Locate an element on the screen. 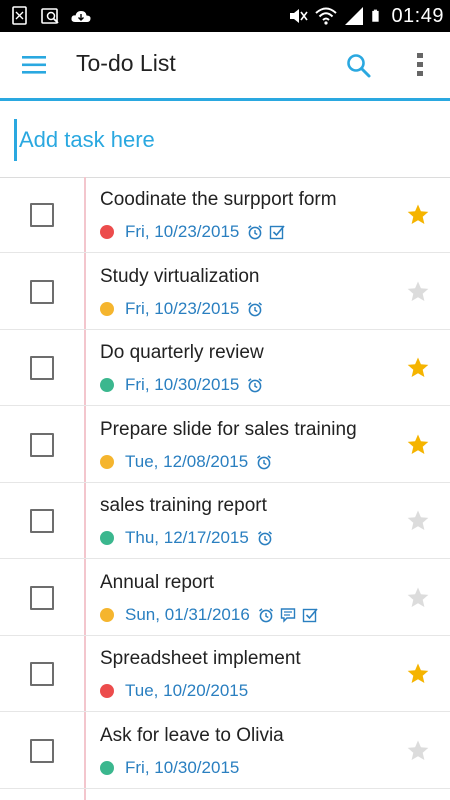 Image resolution: width=450 pixels, height=800 pixels. task-meta: Thu, 12/17/2015 is located at coordinates (189, 538).